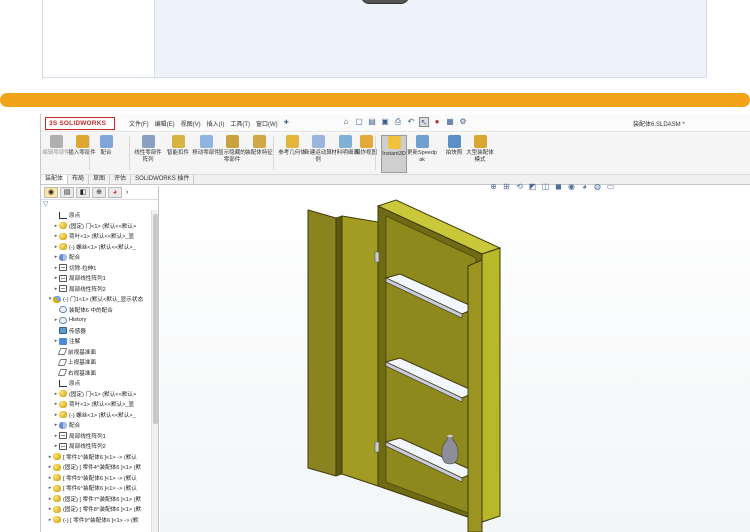 This screenshot has height=532, width=750. I want to click on solidworks-logo: 3S SOLIDWORKS, so click(80, 123).